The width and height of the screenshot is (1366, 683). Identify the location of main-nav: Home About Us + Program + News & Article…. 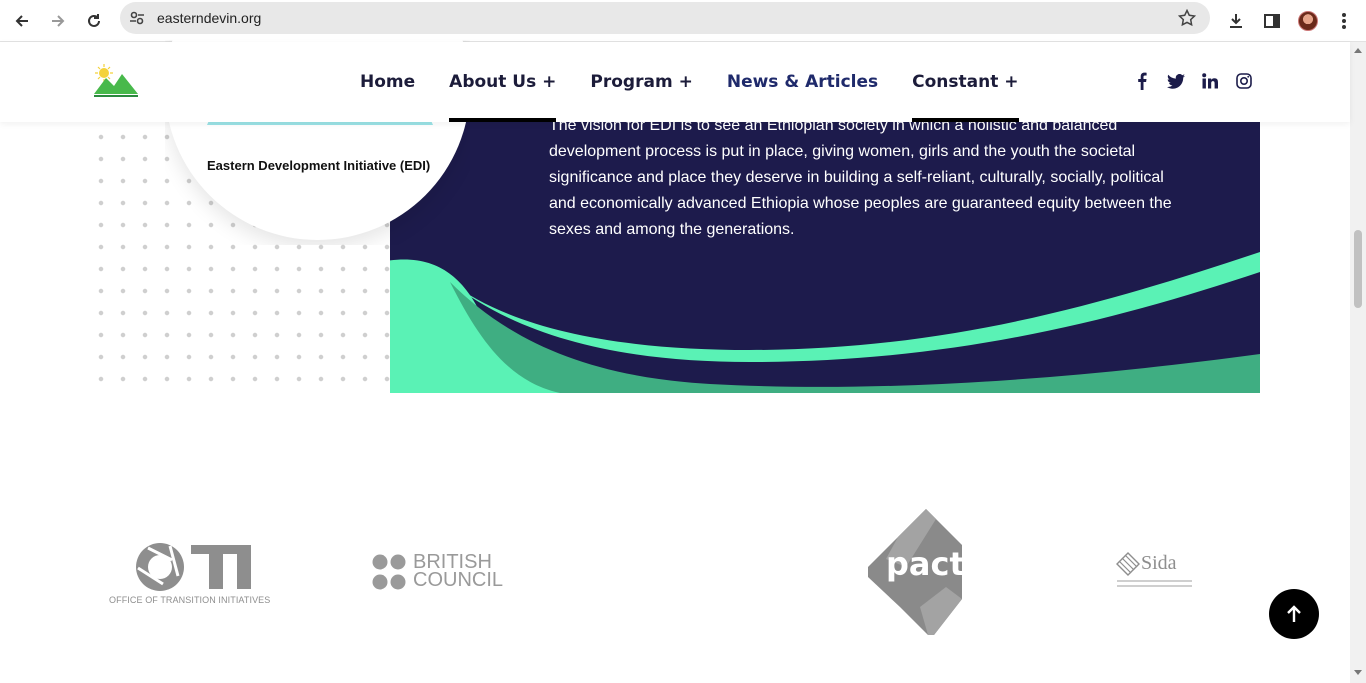
(706, 82).